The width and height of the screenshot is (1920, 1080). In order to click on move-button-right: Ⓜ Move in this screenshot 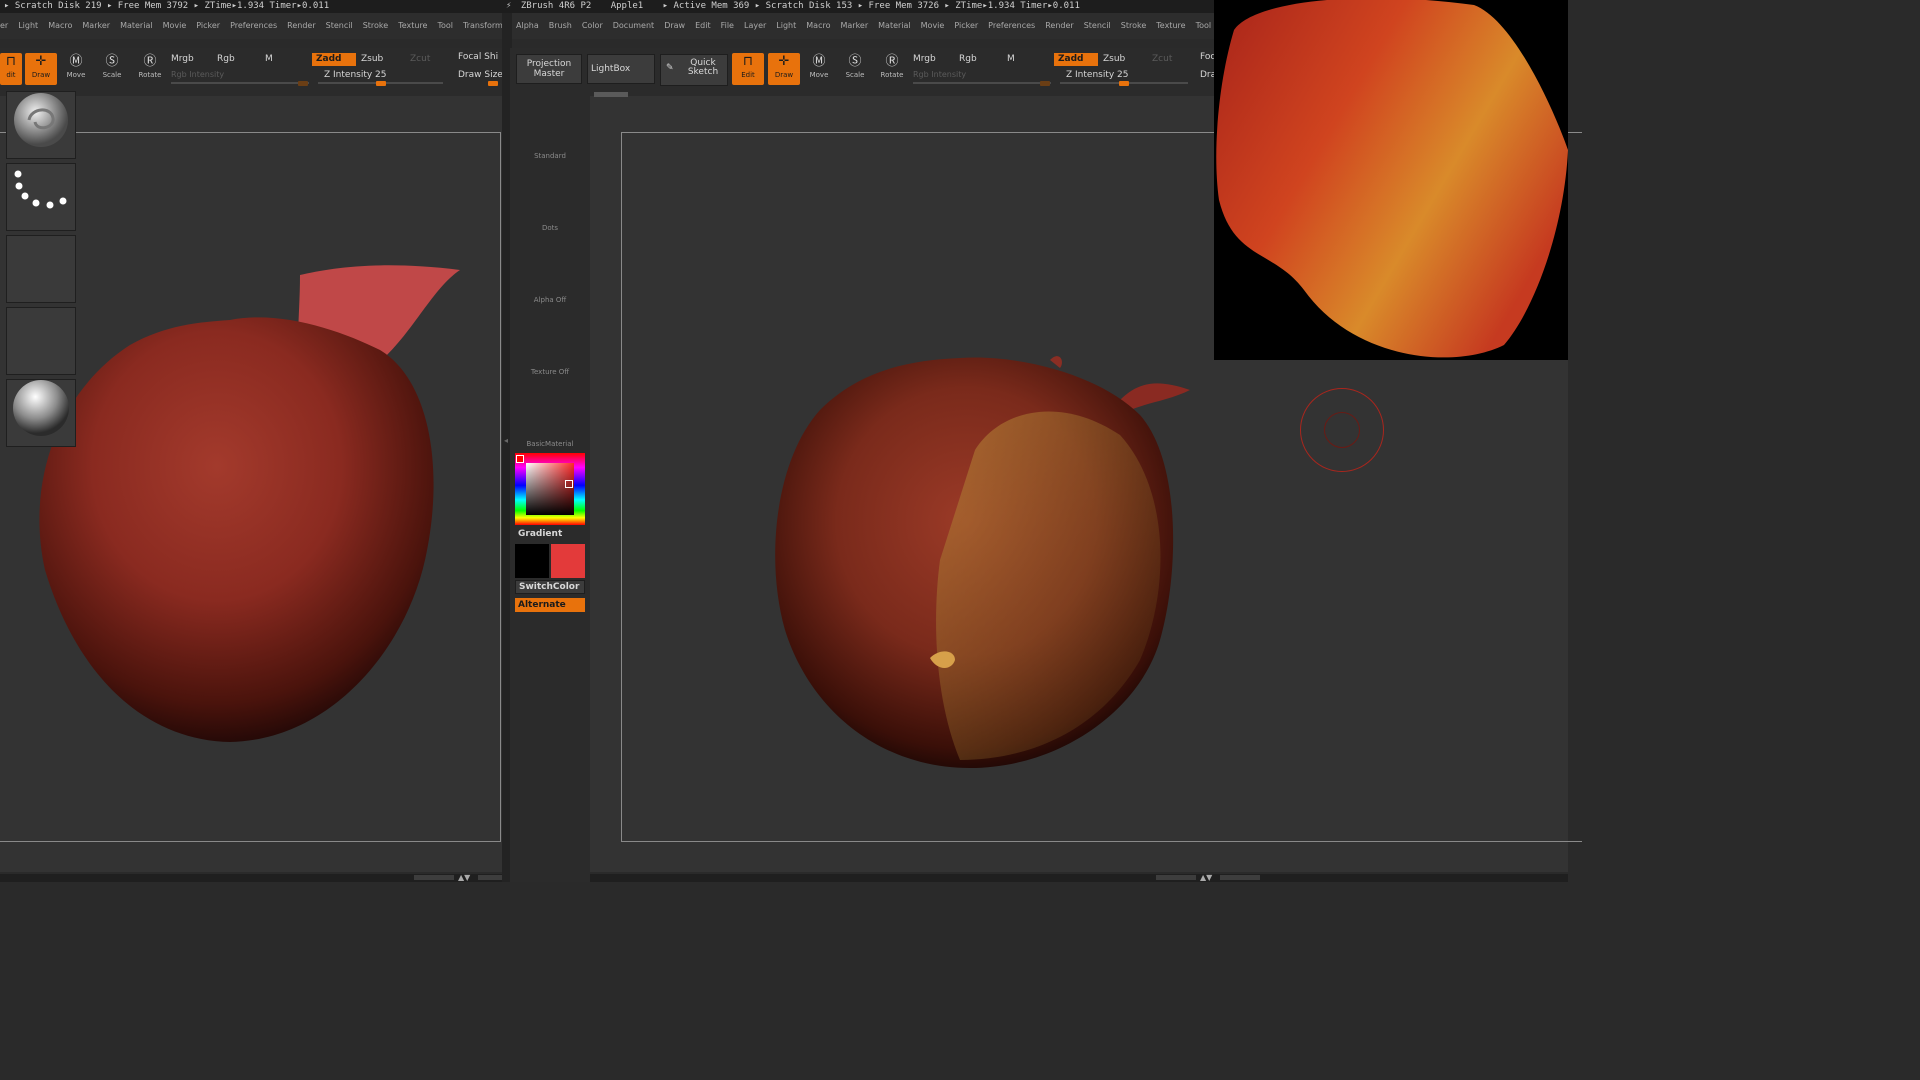, I will do `click(819, 69)`.